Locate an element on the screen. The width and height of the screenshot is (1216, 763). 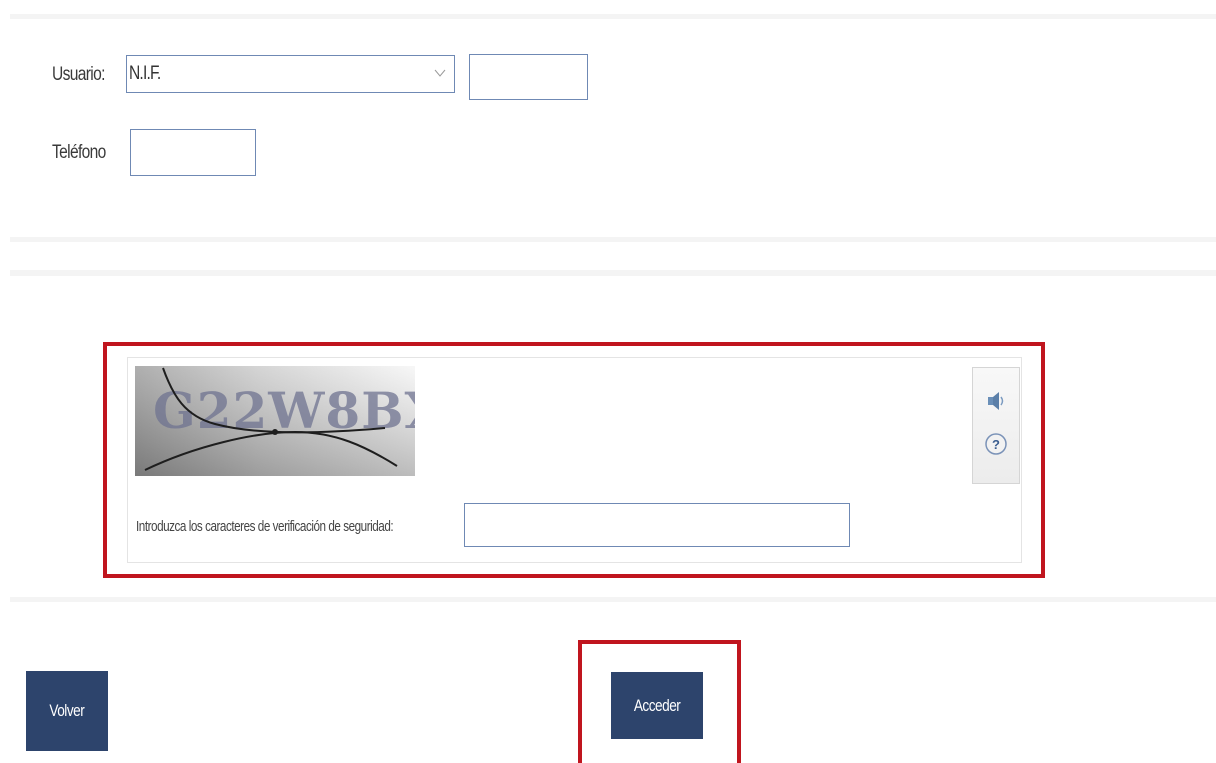
phone-input is located at coordinates (193, 152).